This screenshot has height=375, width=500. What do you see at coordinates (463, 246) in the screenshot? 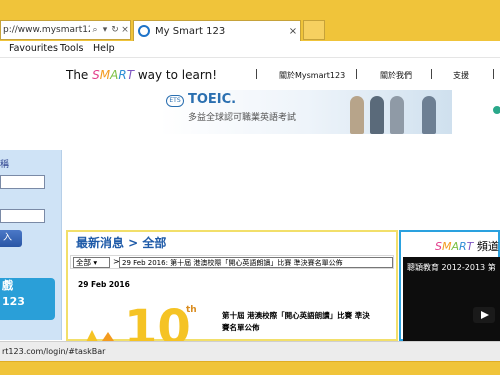
I see `title-letter: R` at bounding box center [463, 246].